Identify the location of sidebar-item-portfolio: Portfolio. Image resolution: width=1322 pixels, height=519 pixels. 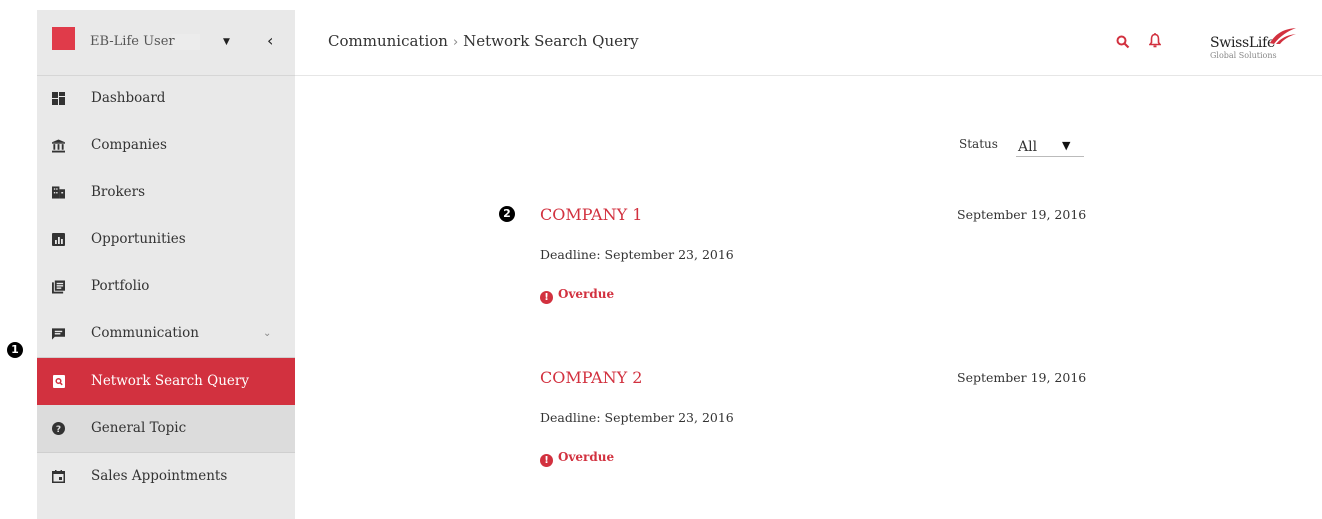
(166, 286).